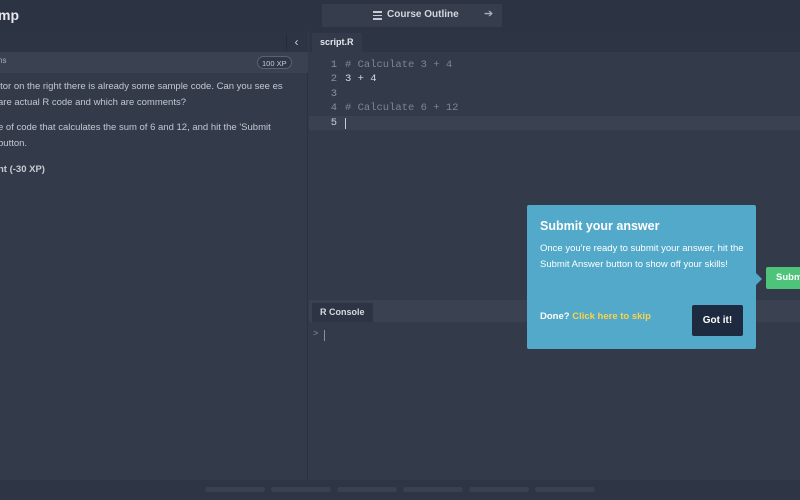 The width and height of the screenshot is (800, 500). What do you see at coordinates (554, 122) in the screenshot?
I see `code-line-active: 5` at bounding box center [554, 122].